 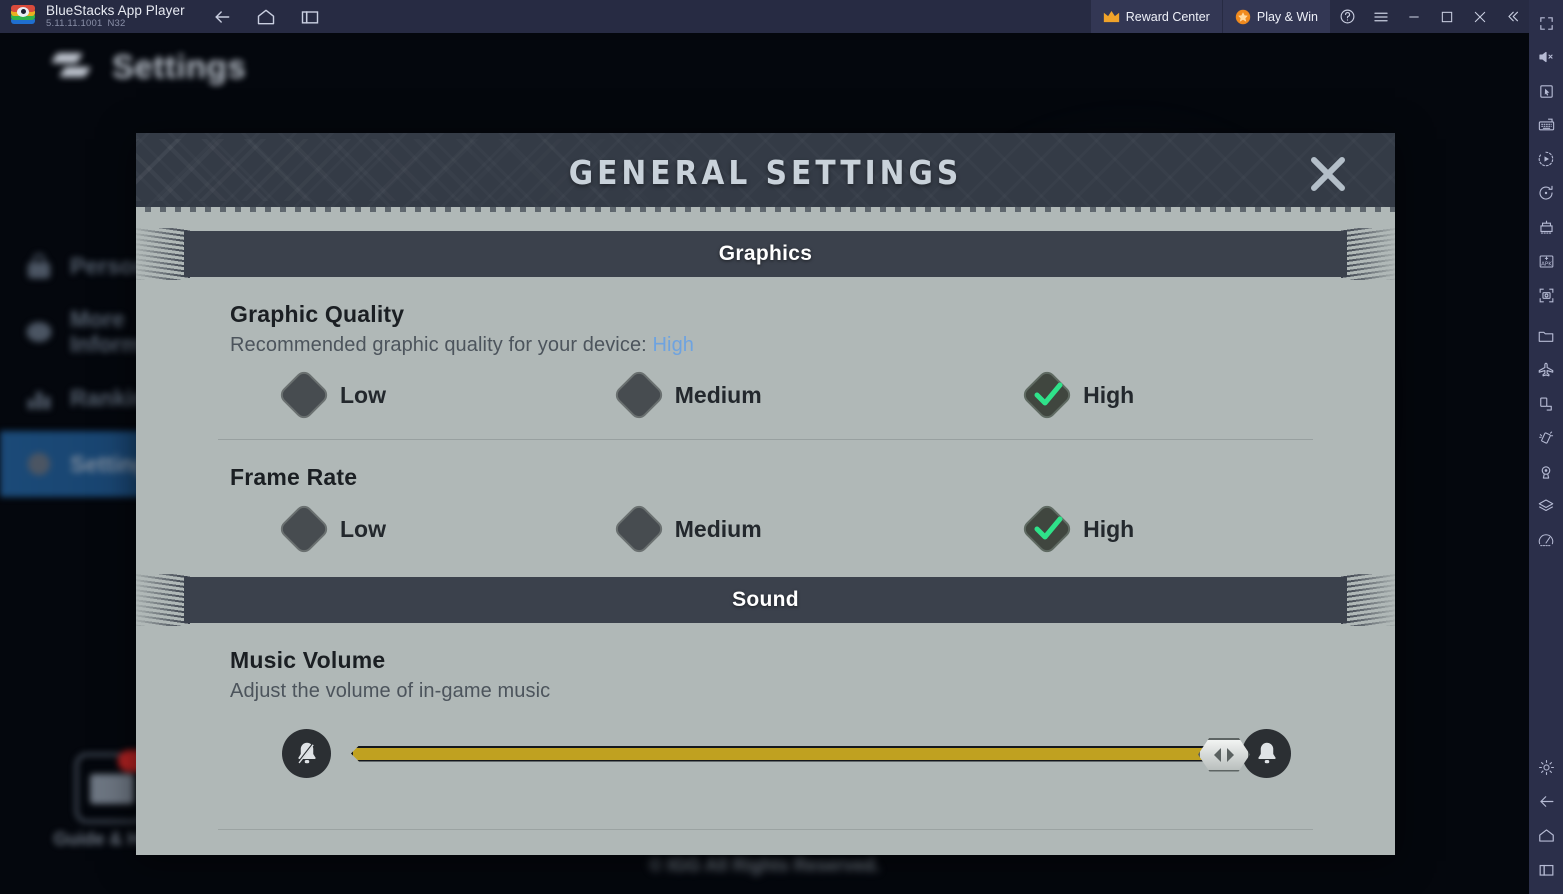 I want to click on shake-icon, so click(x=1546, y=438).